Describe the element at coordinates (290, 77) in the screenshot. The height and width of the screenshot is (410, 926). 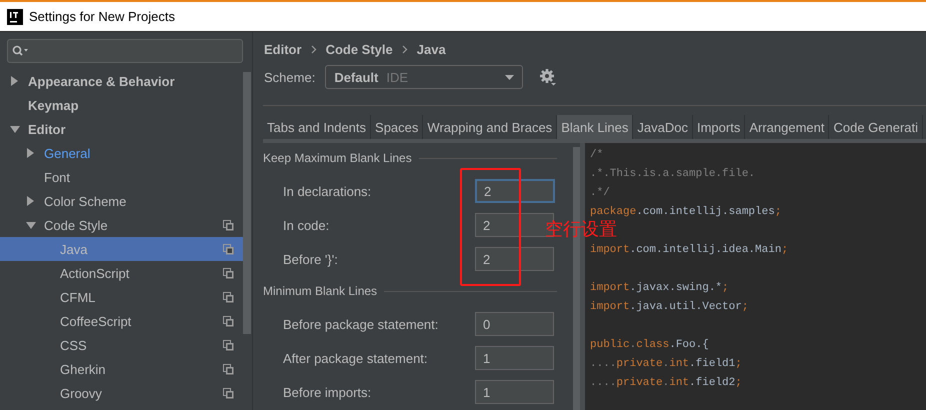
I see `scheme-label: Scheme:` at that location.